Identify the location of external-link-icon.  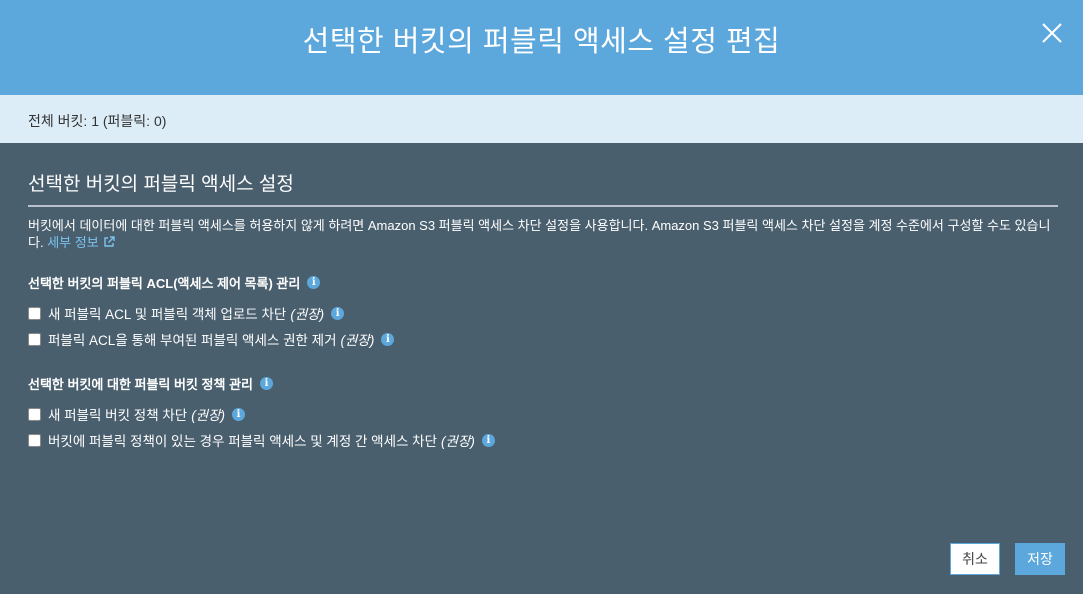
(109, 241).